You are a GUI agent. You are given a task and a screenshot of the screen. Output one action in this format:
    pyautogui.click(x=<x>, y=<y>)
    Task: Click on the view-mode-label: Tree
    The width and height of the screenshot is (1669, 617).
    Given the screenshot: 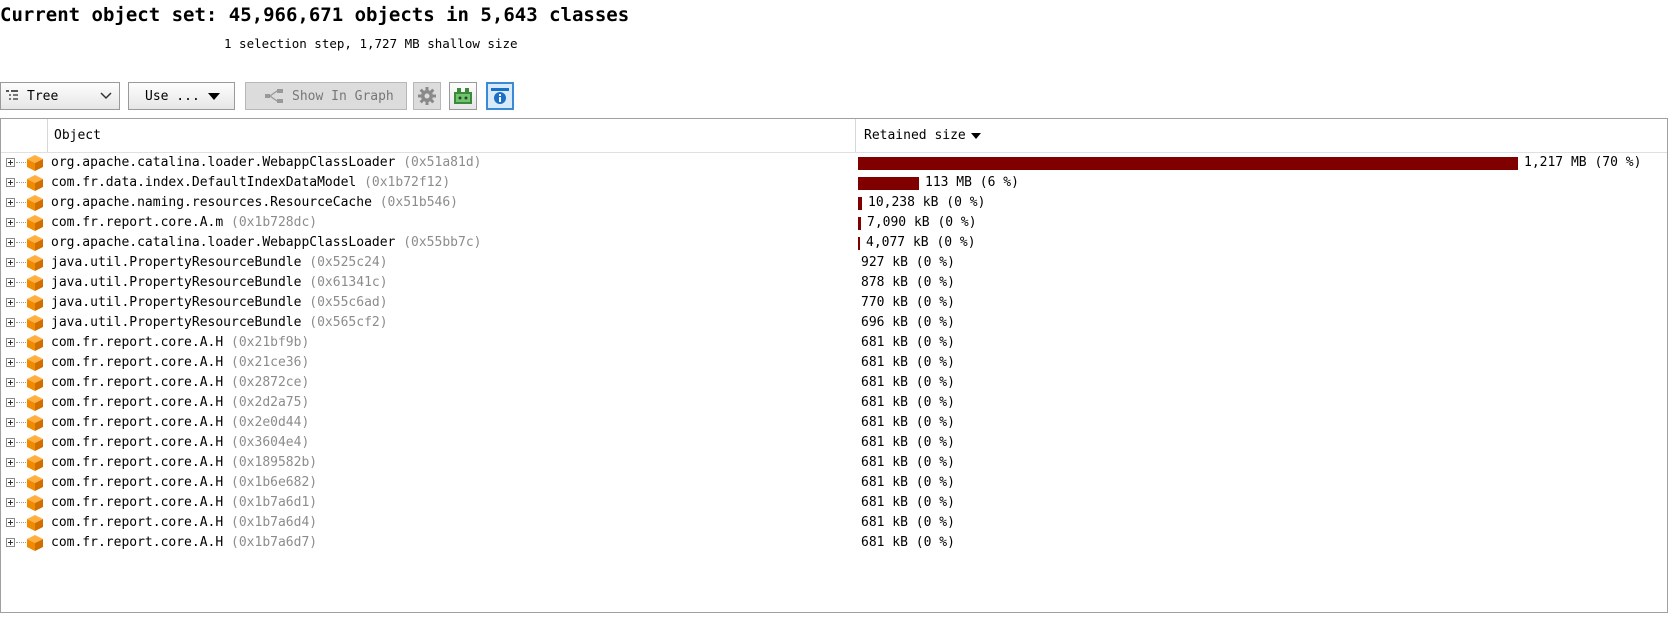 What is the action you would take?
    pyautogui.click(x=43, y=96)
    